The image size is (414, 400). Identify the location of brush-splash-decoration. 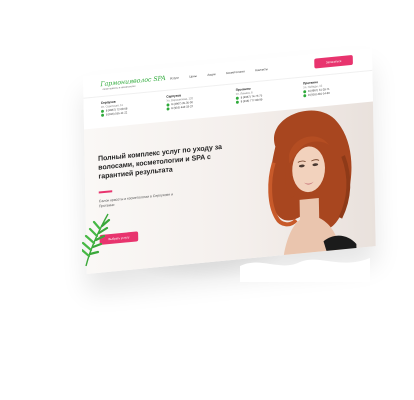
(305, 270).